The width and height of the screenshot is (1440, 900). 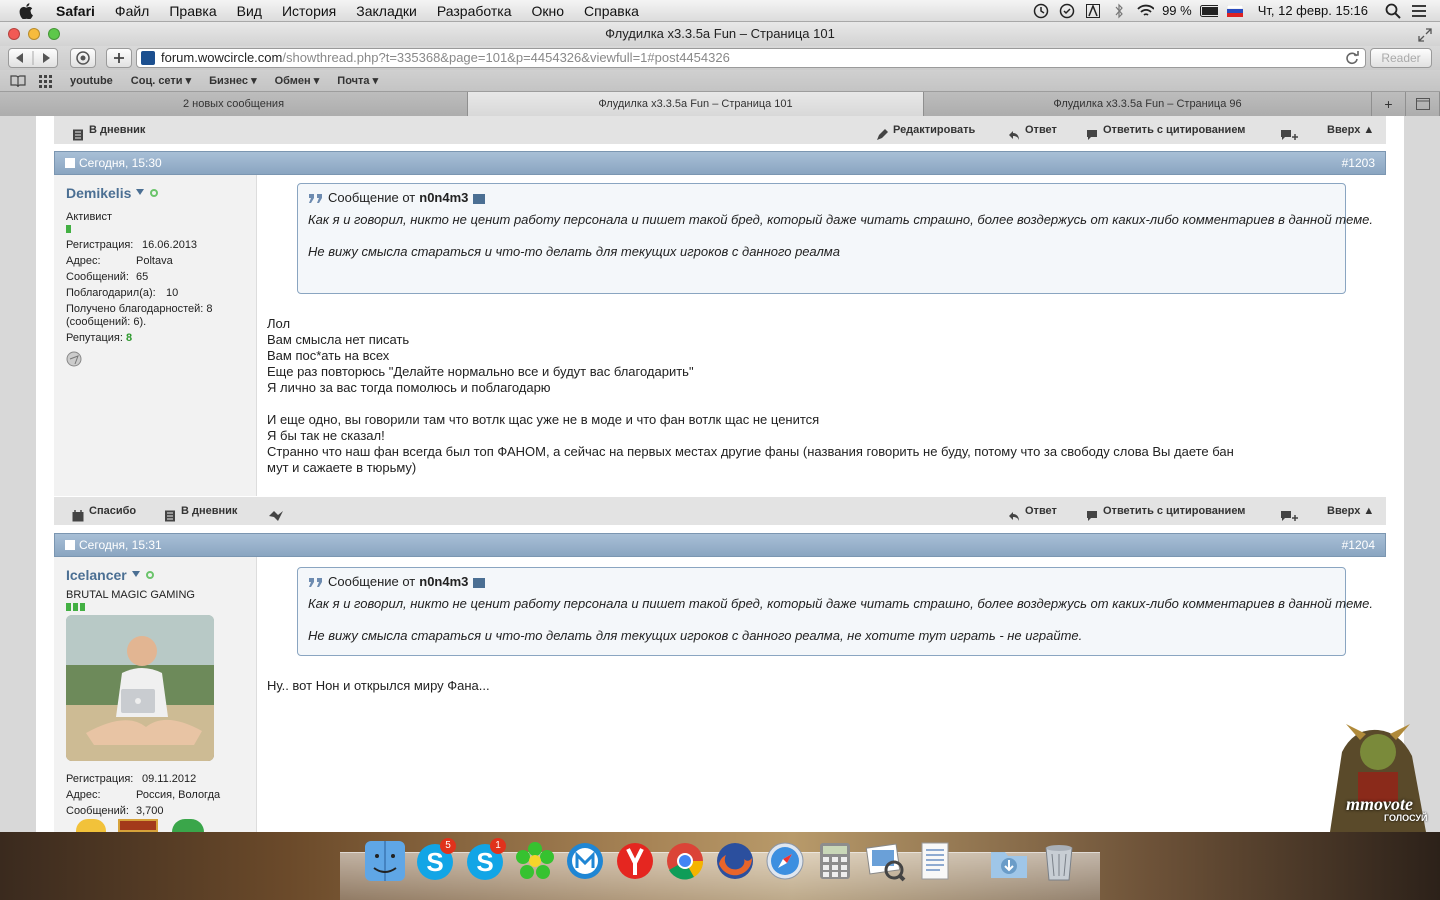 What do you see at coordinates (297, 80) in the screenshot?
I see `bookmark-exchange: Обмен ▾` at bounding box center [297, 80].